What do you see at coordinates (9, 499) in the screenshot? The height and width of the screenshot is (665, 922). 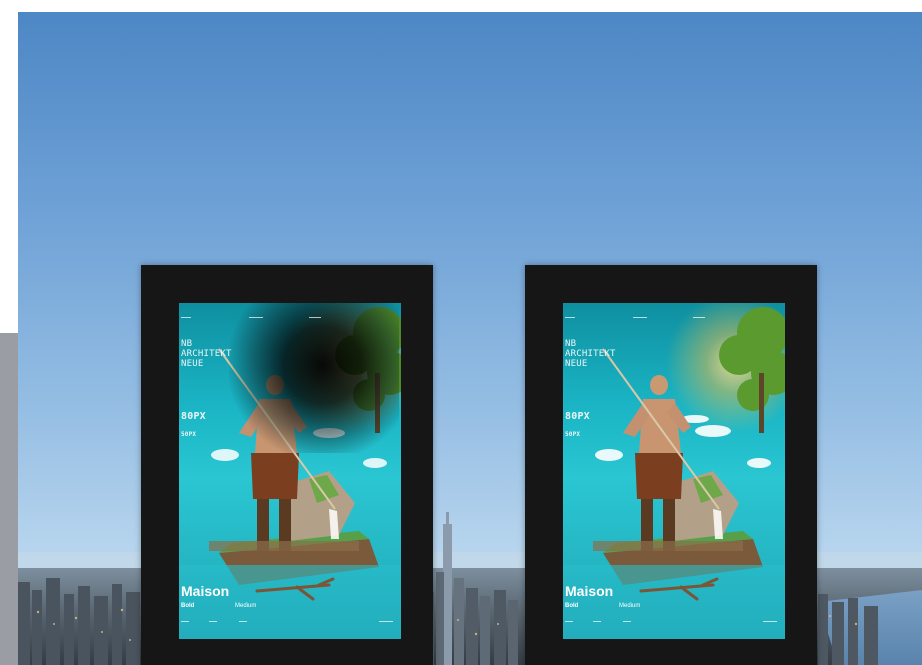 I see `left-gray-strip` at bounding box center [9, 499].